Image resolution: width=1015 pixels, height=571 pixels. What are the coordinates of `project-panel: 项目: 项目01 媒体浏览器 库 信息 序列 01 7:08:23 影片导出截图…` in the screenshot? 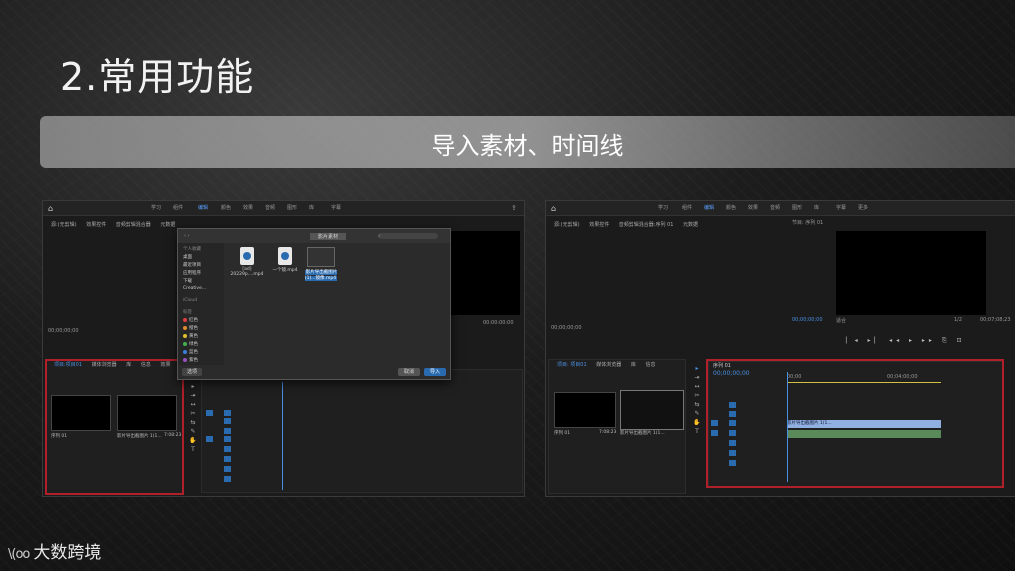 It's located at (617, 426).